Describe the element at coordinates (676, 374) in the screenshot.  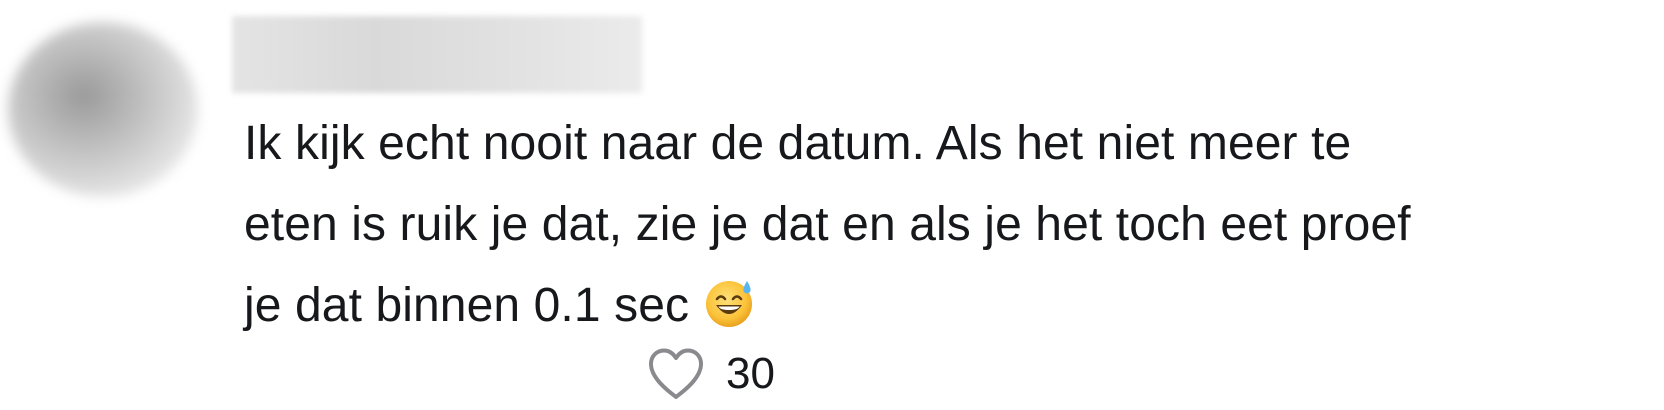
I see `heart-outline-icon` at that location.